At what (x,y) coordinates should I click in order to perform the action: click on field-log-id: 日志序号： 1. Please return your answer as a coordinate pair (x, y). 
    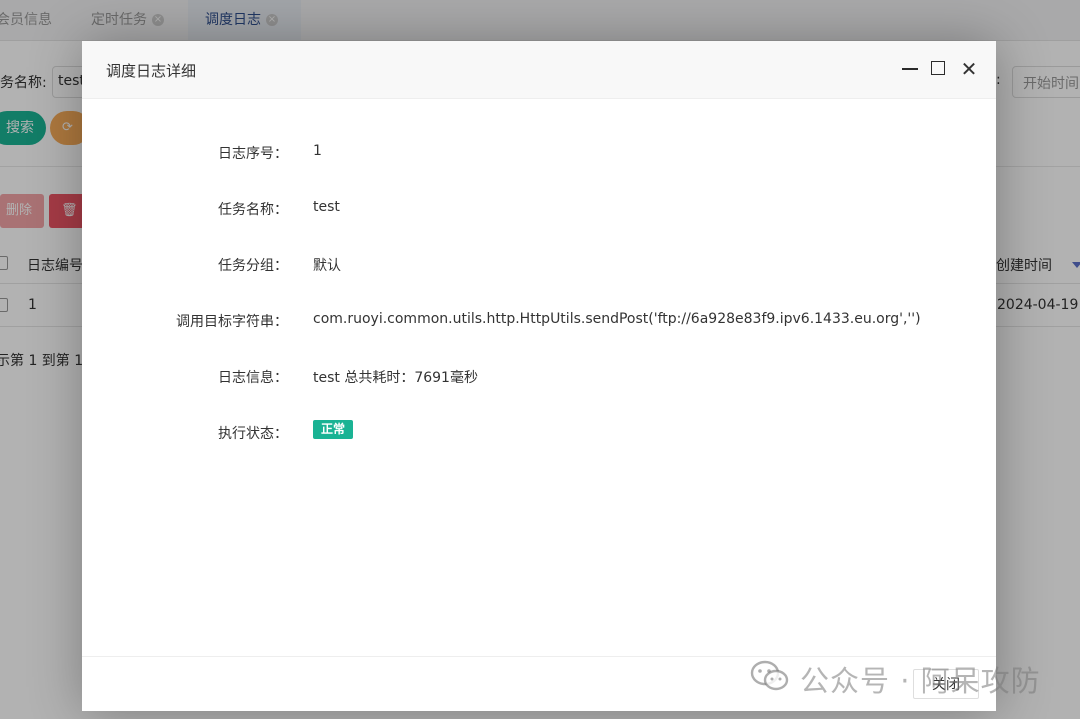
    Looking at the image, I should click on (539, 154).